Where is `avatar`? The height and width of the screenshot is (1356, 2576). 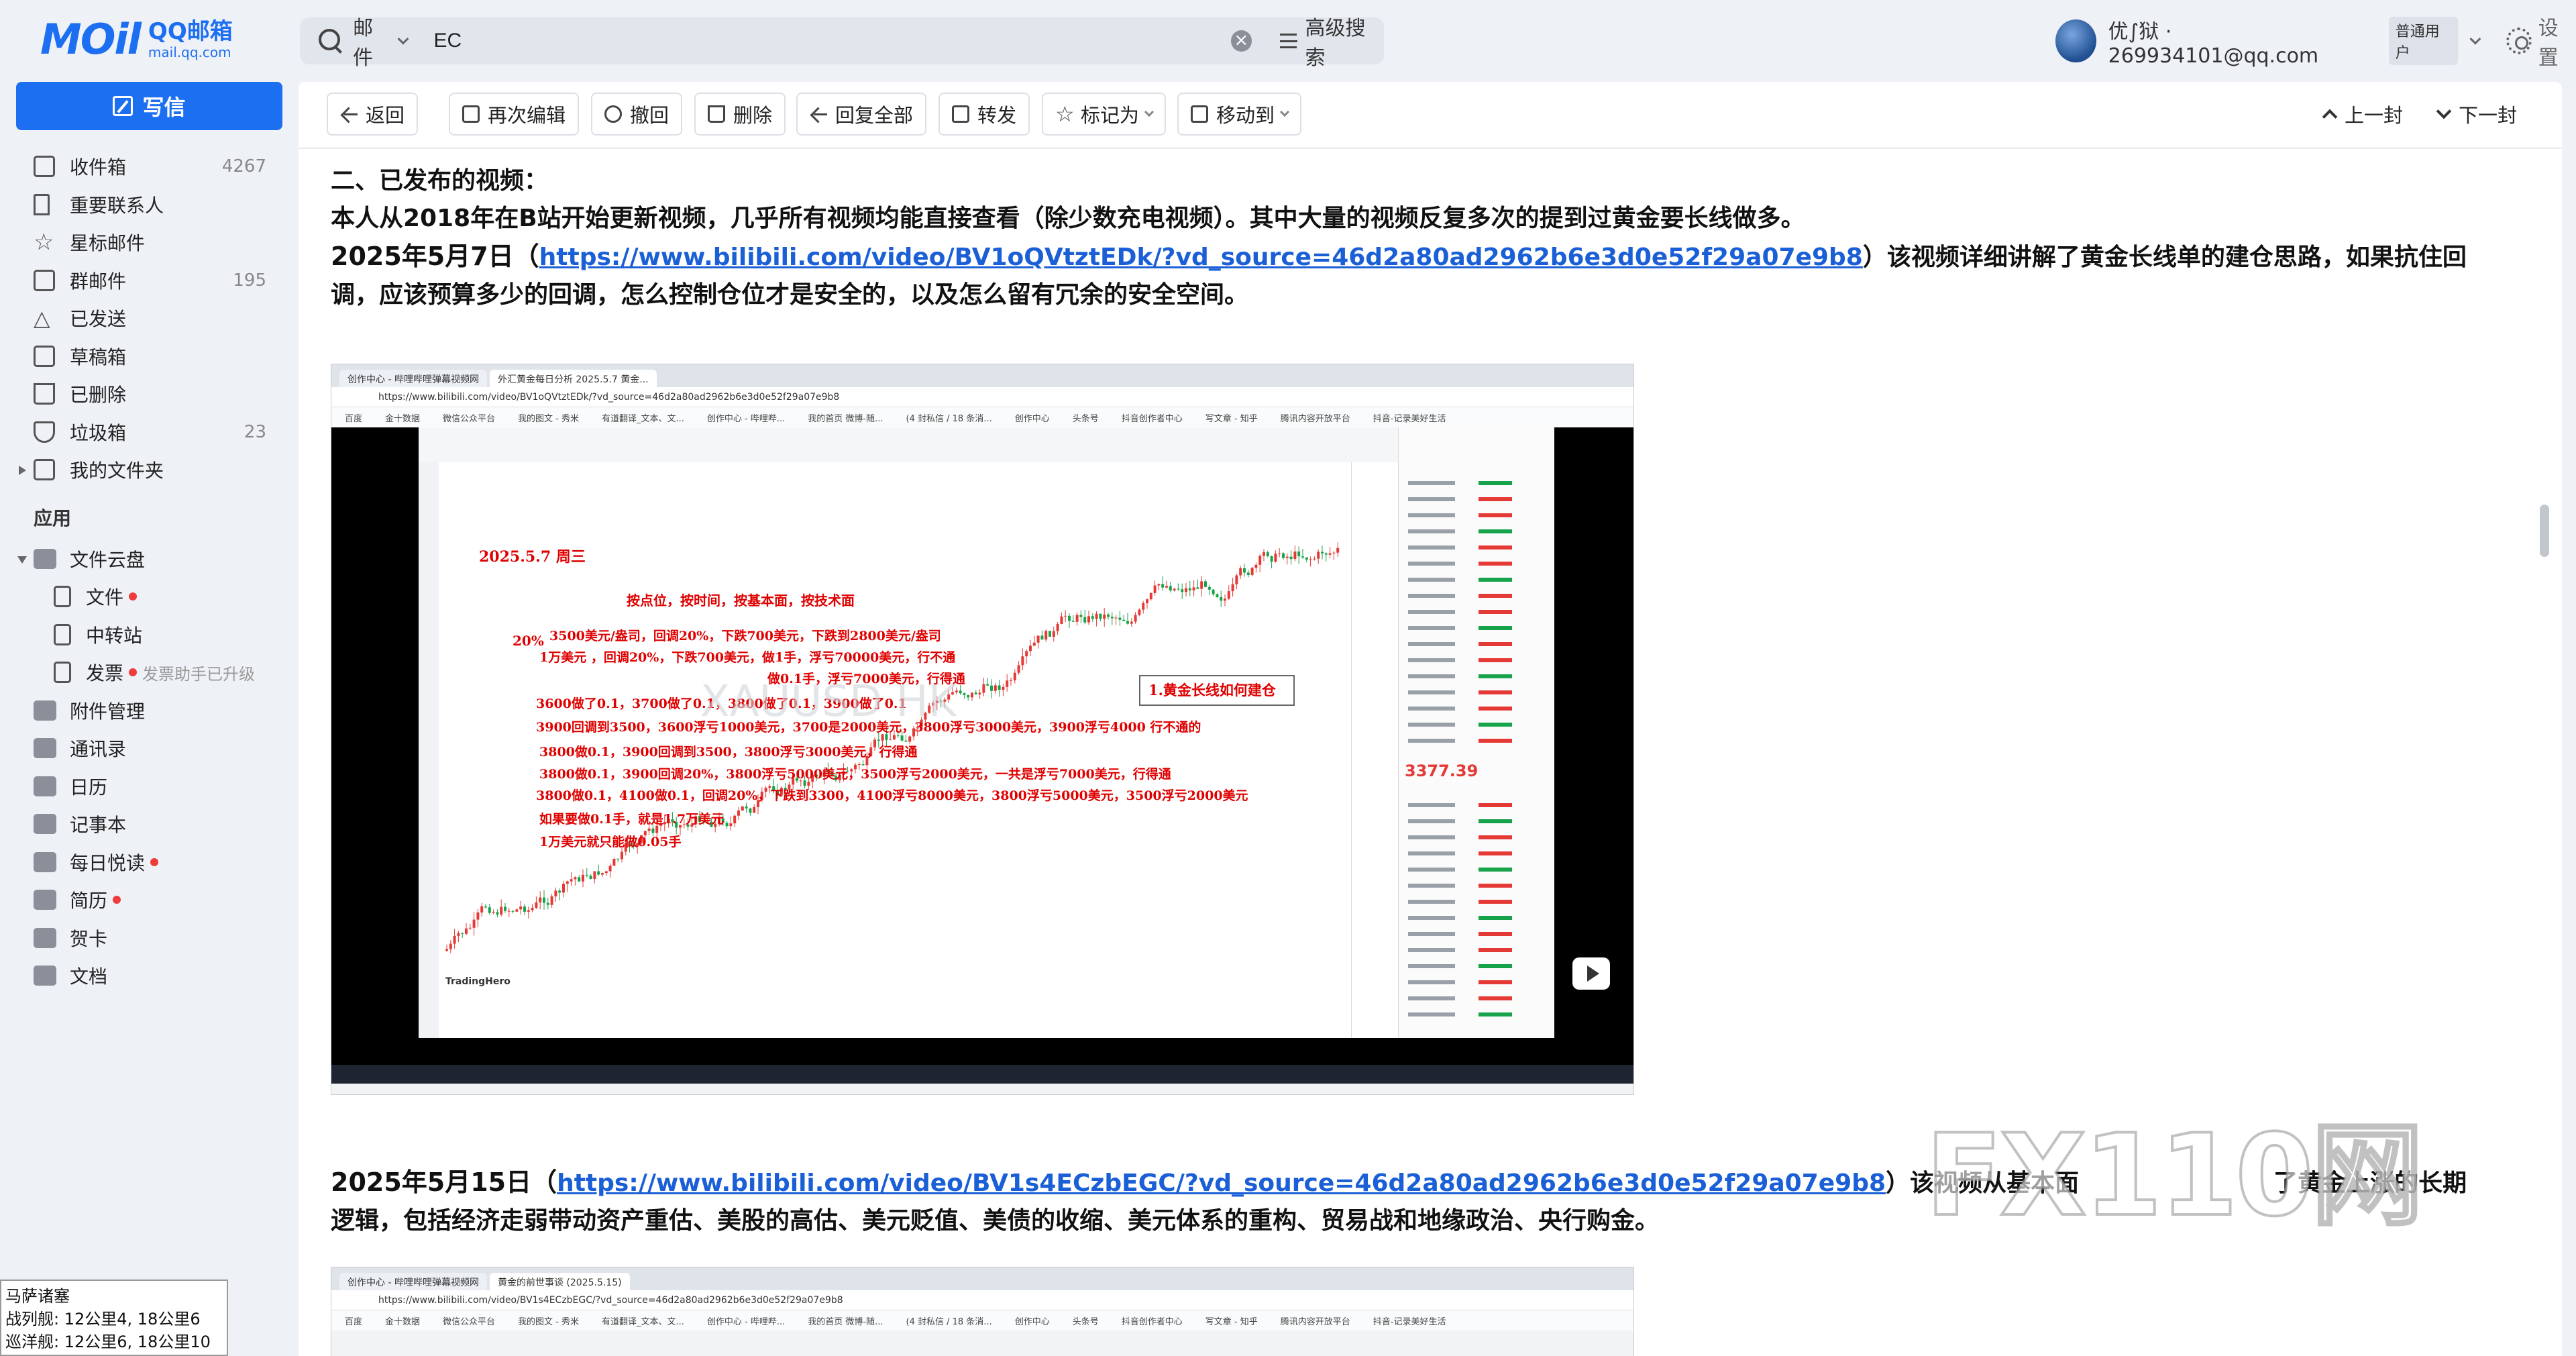
avatar is located at coordinates (2075, 40).